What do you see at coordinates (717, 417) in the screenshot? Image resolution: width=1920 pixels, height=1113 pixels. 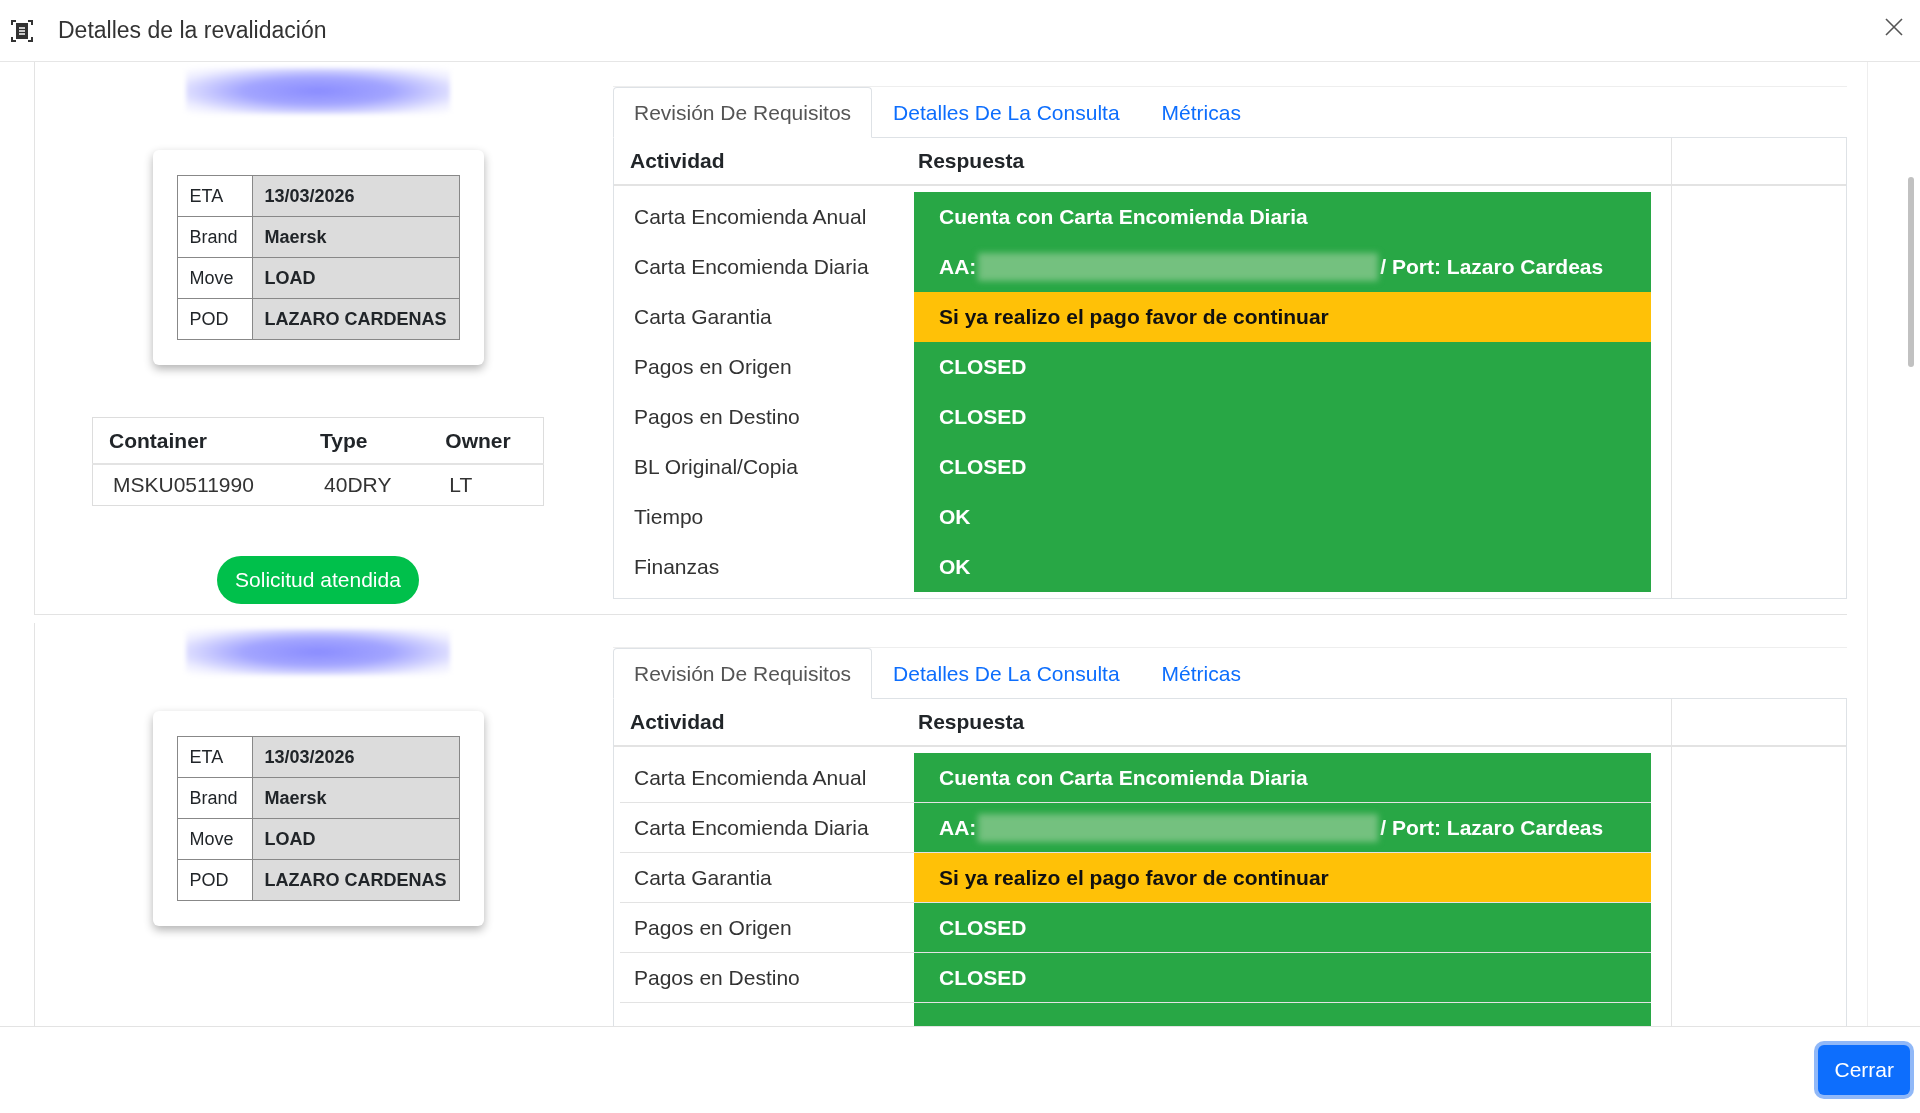 I see `activity-cell-text: Pagos en Destino` at bounding box center [717, 417].